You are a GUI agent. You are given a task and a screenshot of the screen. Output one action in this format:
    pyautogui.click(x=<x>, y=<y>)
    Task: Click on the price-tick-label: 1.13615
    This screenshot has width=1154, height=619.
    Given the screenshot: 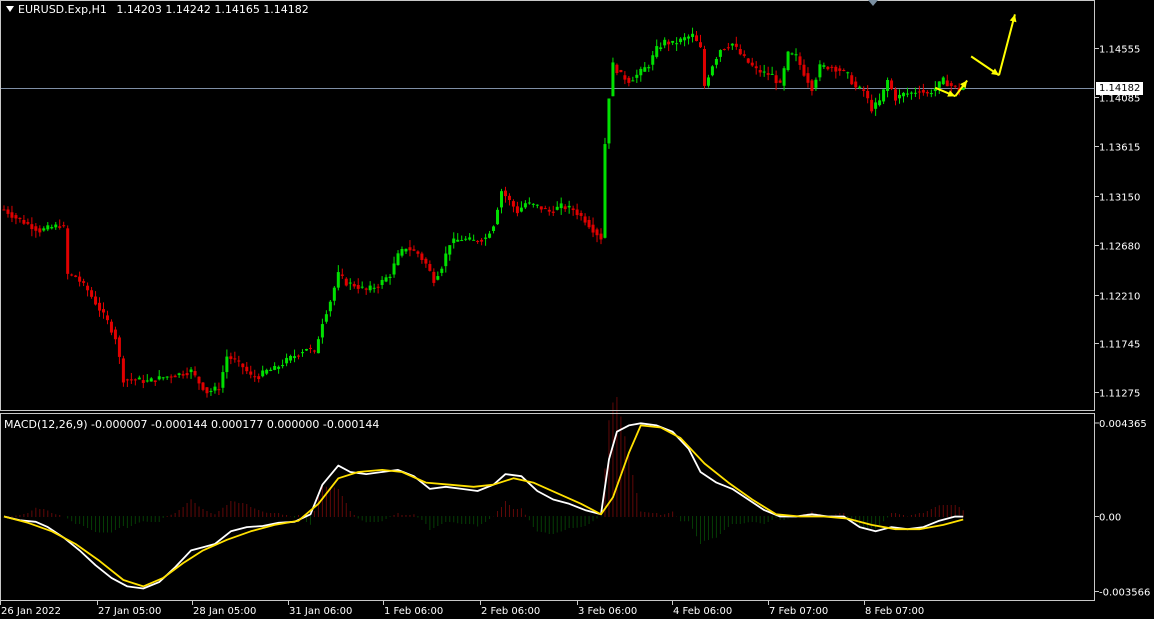 What is the action you would take?
    pyautogui.click(x=1119, y=148)
    